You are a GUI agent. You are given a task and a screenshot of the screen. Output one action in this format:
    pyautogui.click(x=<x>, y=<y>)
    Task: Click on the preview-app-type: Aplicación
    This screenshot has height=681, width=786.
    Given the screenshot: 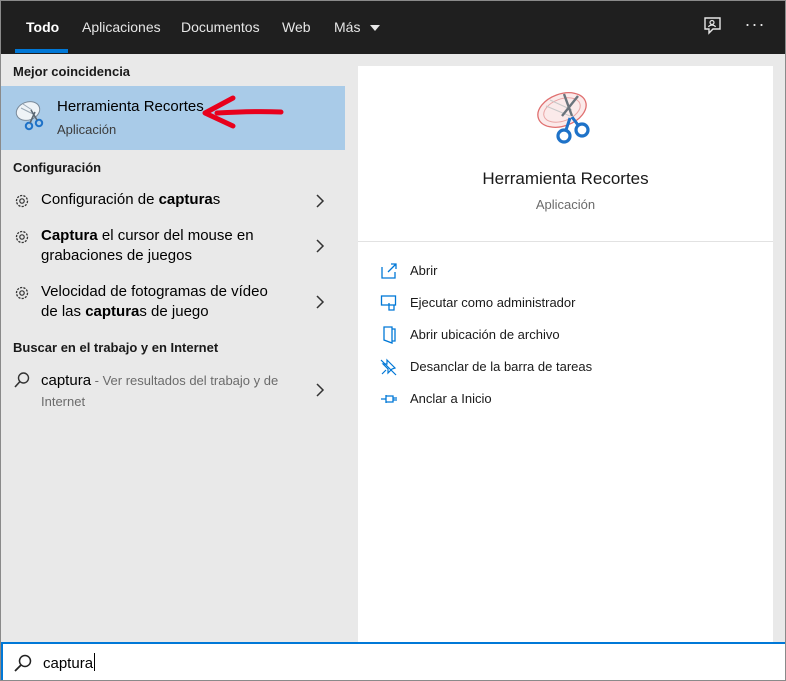 What is the action you would take?
    pyautogui.click(x=565, y=204)
    